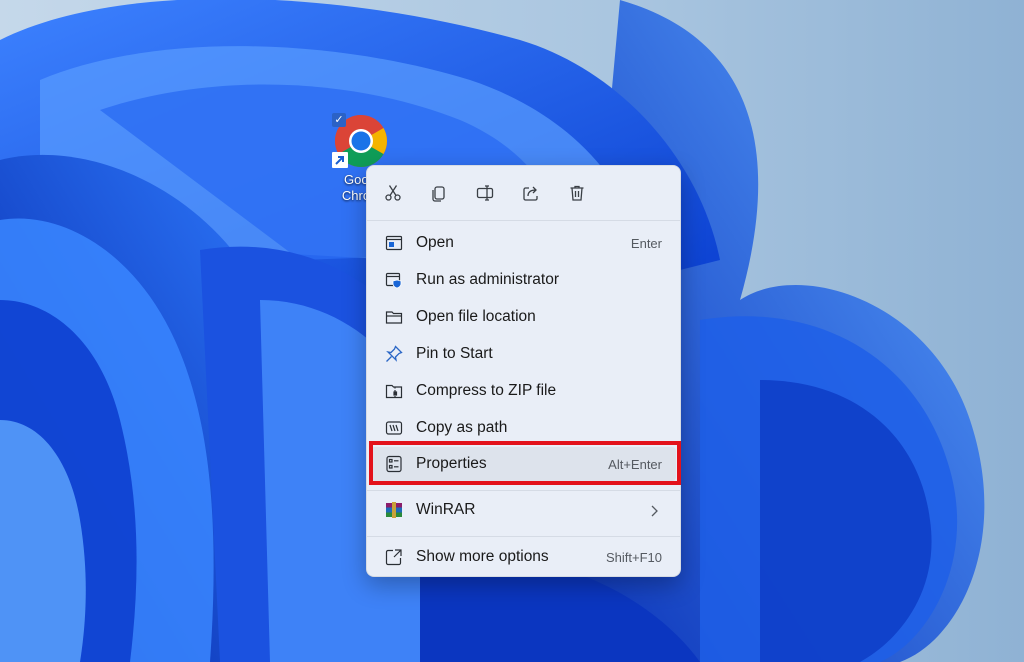 Image resolution: width=1024 pixels, height=662 pixels. What do you see at coordinates (454, 353) in the screenshot?
I see `menu-item-label: Pin to Start` at bounding box center [454, 353].